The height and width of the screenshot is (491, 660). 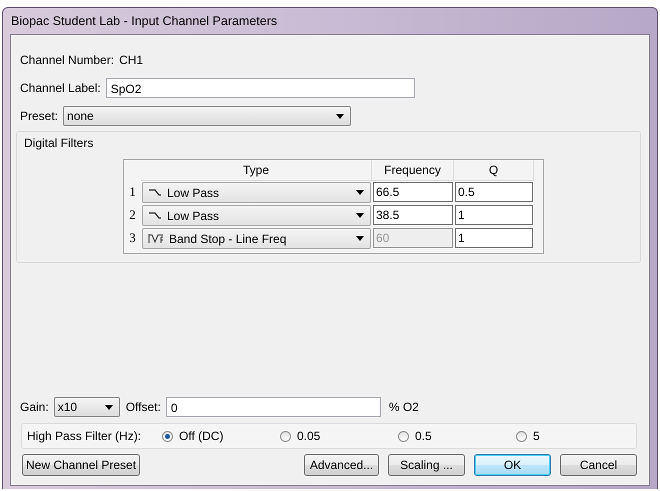 I want to click on band-stop-filter-icon, so click(x=156, y=238).